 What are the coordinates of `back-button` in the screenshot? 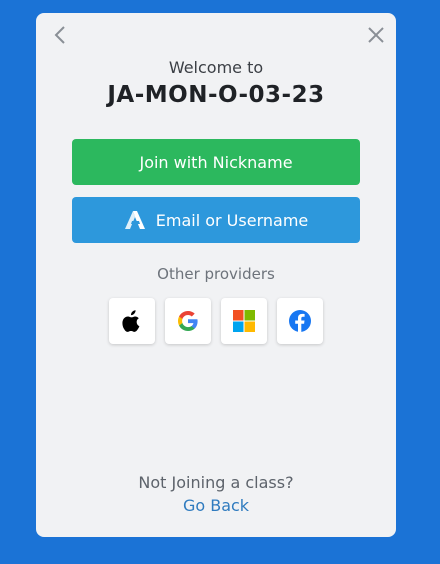 It's located at (60, 35).